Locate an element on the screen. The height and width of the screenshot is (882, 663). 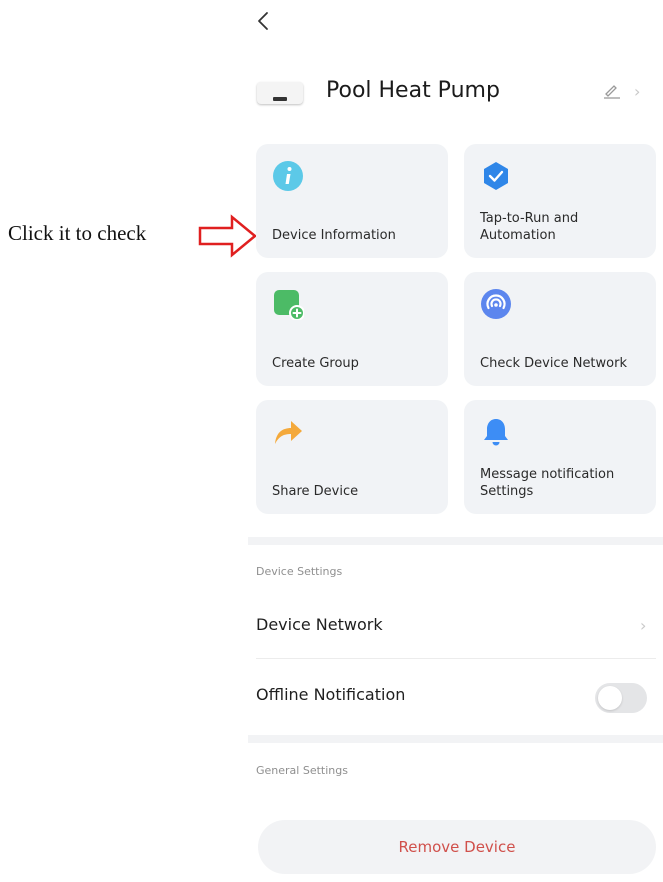
card-label: Tap-to-Run and Automation is located at coordinates (529, 227).